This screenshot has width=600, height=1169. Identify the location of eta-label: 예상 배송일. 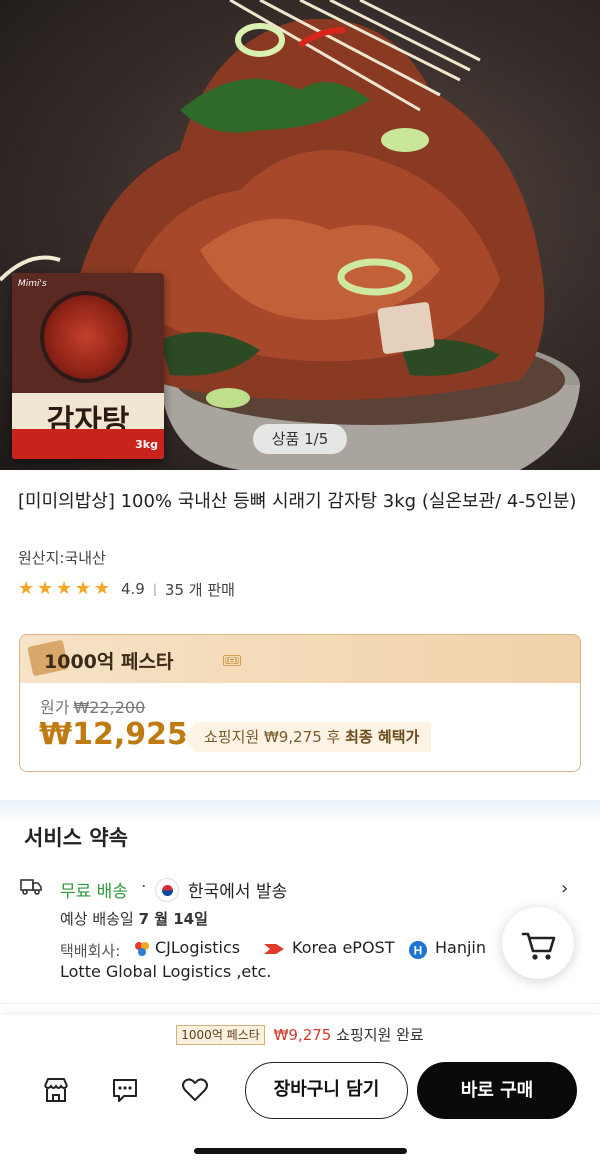
(97, 919).